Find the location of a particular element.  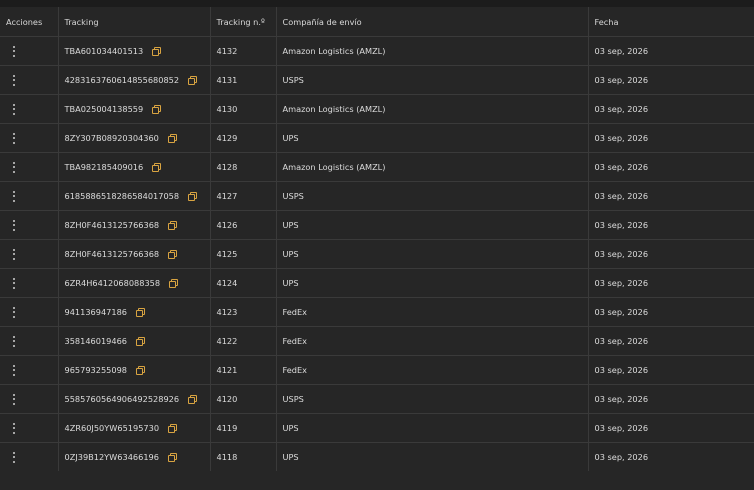

tracking-code: 6ZR4H6412068088358 is located at coordinates (112, 283).